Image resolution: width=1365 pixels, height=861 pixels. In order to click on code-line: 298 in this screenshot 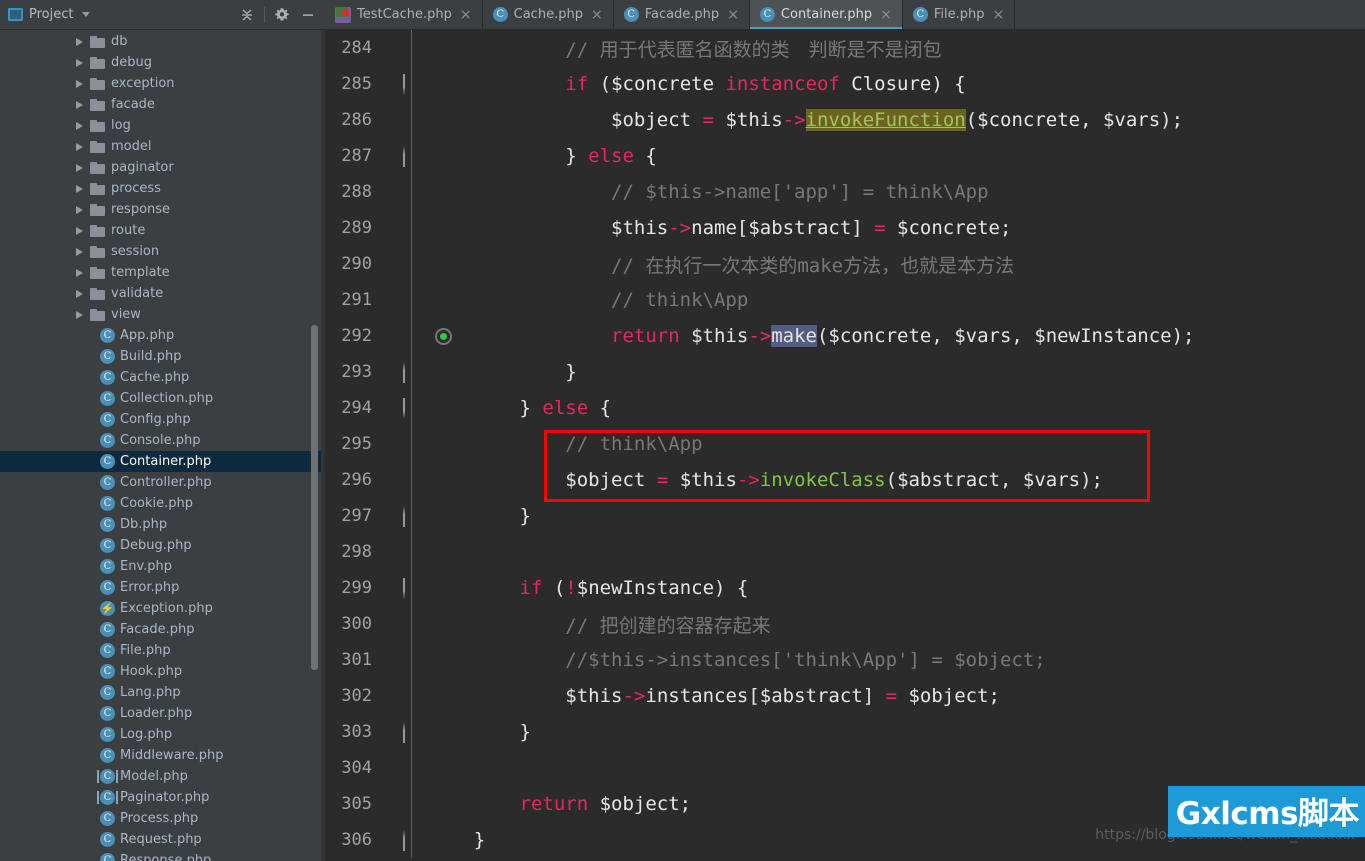, I will do `click(845, 552)`.